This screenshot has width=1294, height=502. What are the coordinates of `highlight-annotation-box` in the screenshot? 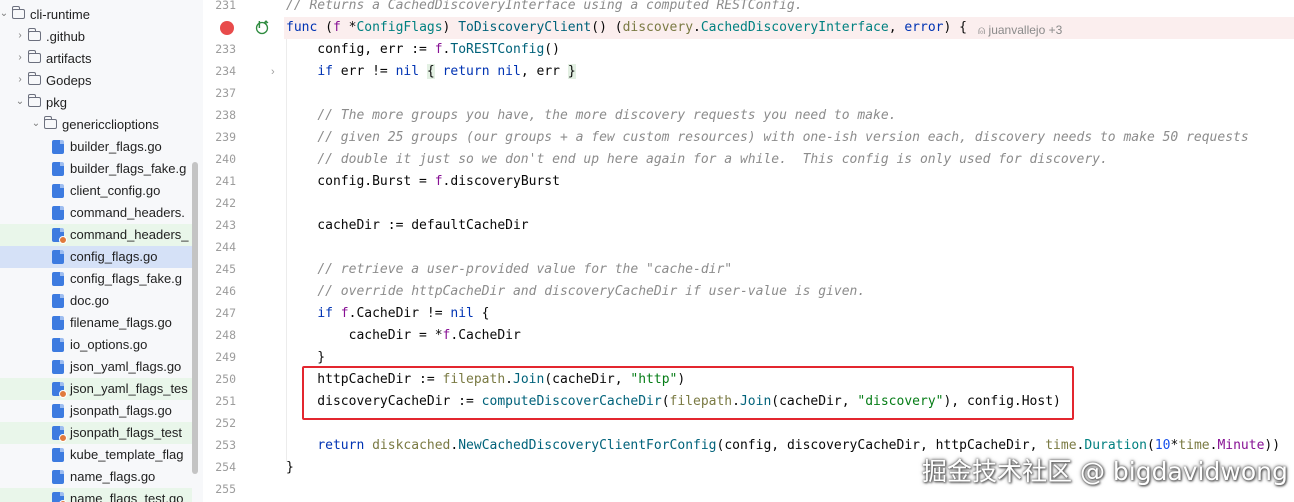 It's located at (688, 393).